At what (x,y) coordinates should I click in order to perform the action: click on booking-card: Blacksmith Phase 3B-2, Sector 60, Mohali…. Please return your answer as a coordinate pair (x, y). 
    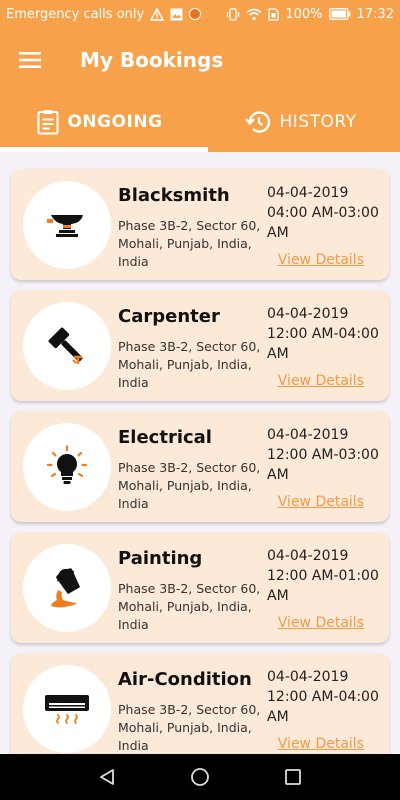
    Looking at the image, I should click on (200, 224).